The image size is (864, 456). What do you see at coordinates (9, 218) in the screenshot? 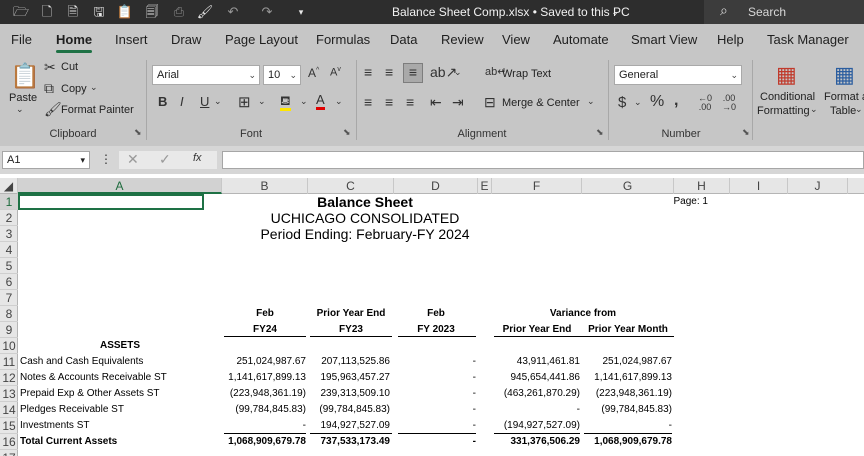
I see `row-header: 2` at bounding box center [9, 218].